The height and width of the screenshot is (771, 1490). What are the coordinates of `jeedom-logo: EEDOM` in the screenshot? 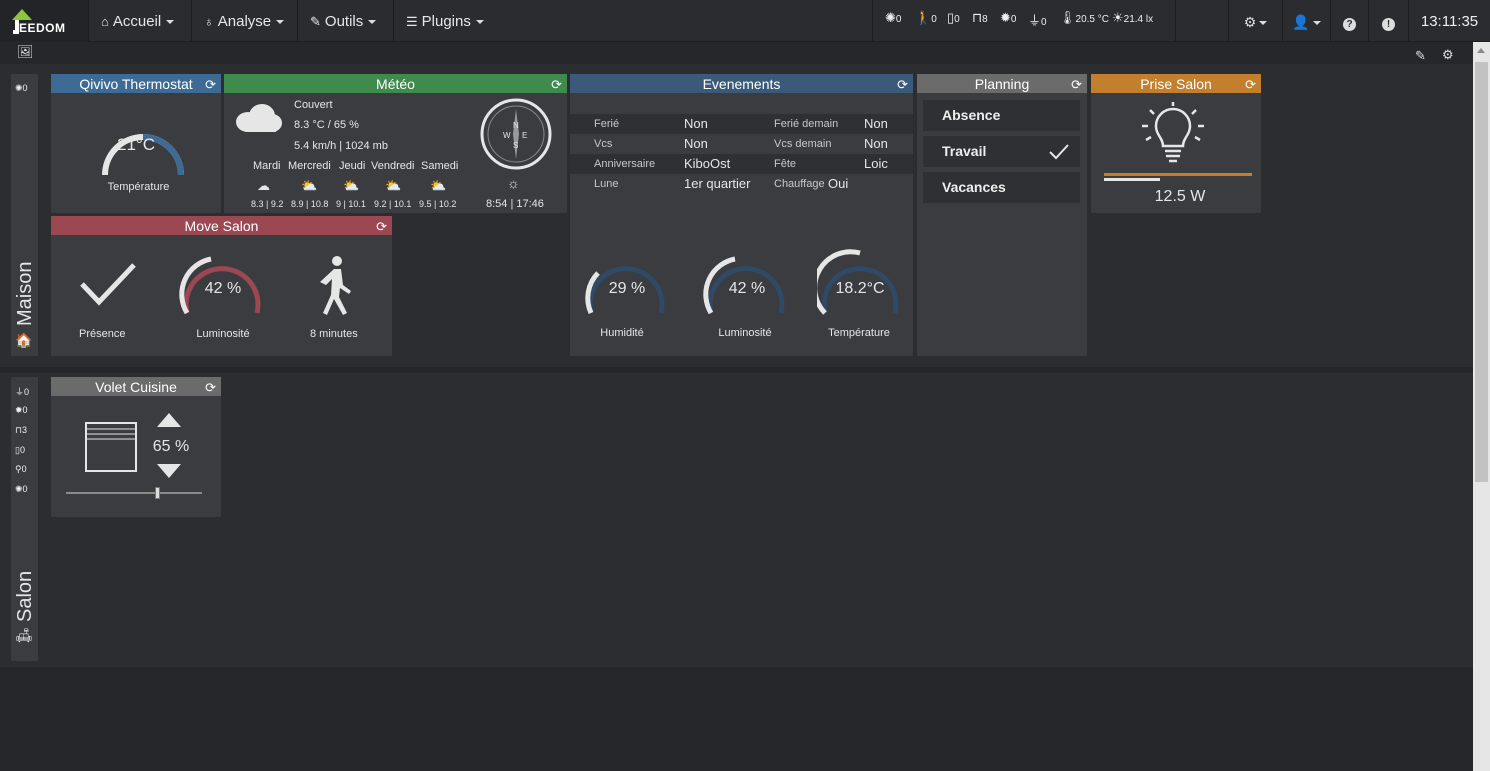 It's located at (44, 21).